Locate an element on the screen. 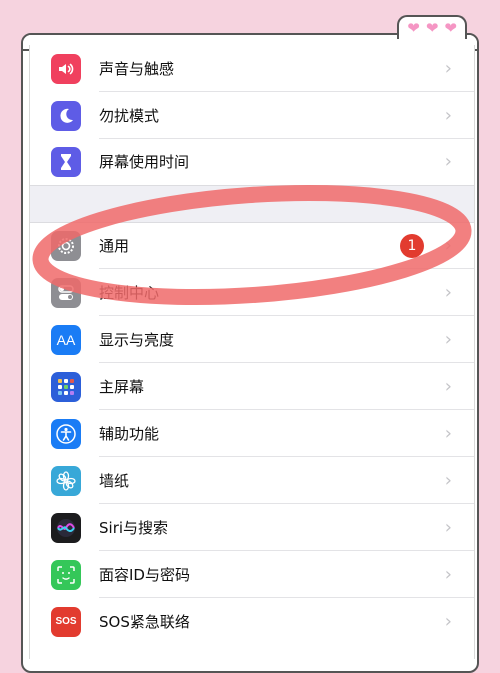 This screenshot has width=500, height=673. hearts-decoration: ❤ ❤ ❤ is located at coordinates (432, 27).